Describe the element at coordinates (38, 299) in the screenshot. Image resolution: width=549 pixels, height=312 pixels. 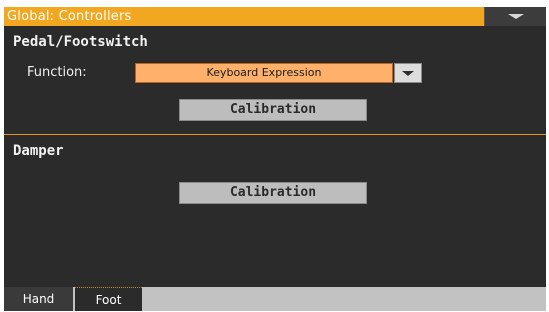
I see `tab-hand: Hand` at that location.